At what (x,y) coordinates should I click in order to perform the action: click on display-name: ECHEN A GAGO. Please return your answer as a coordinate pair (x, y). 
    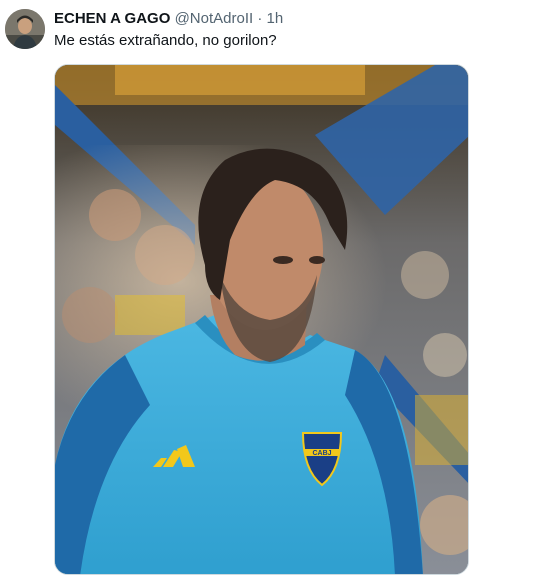
    Looking at the image, I should click on (112, 18).